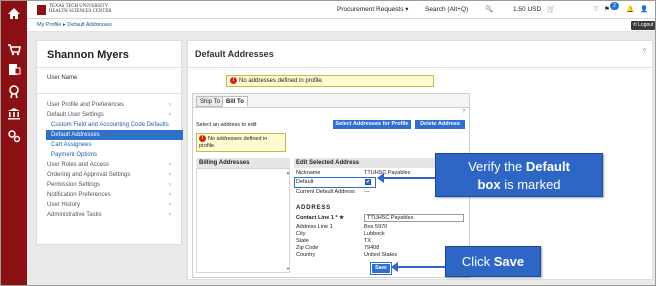 Image resolution: width=656 pixels, height=286 pixels. What do you see at coordinates (210, 101) in the screenshot?
I see `tab-ship-to: Ship To` at bounding box center [210, 101].